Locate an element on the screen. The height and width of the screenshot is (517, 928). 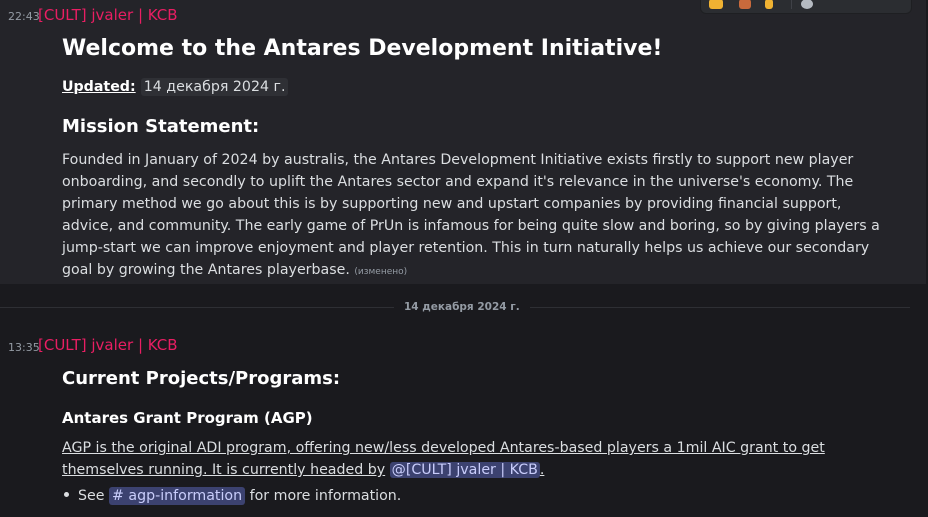
timestamp: 22:43 is located at coordinates (24, 16).